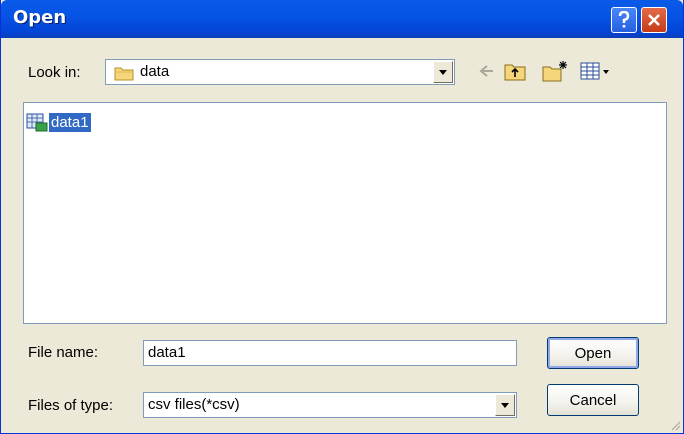 The width and height of the screenshot is (684, 434). Describe the element at coordinates (280, 72) in the screenshot. I see `look-in-dropdown: data` at that location.